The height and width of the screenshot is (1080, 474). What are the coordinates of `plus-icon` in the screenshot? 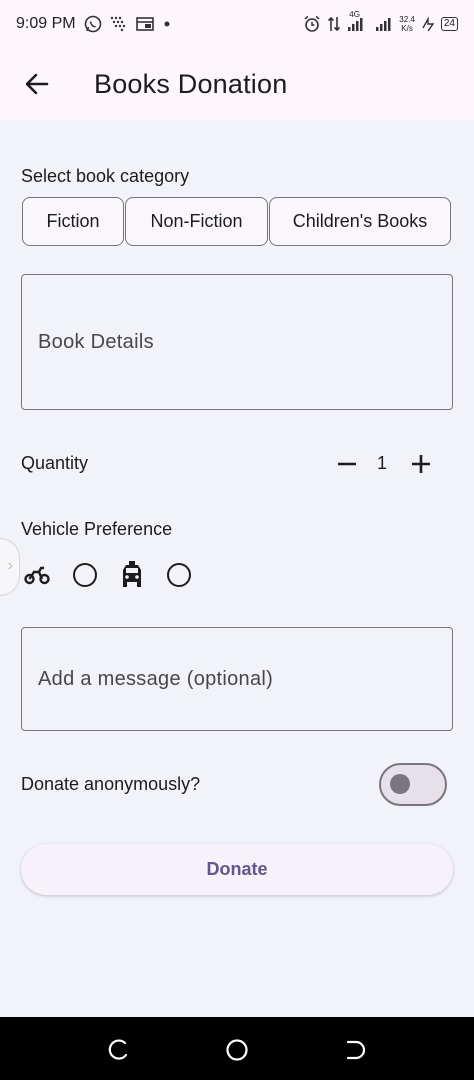 It's located at (421, 464).